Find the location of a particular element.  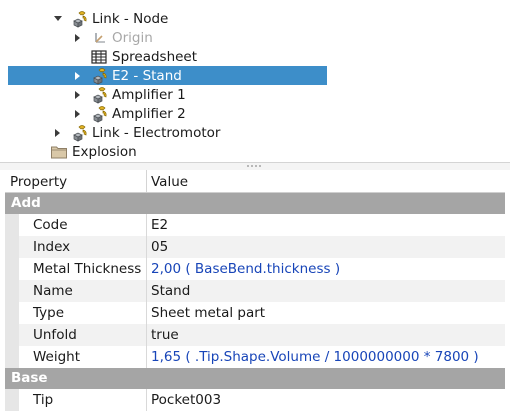

folder-icon is located at coordinates (59, 152).